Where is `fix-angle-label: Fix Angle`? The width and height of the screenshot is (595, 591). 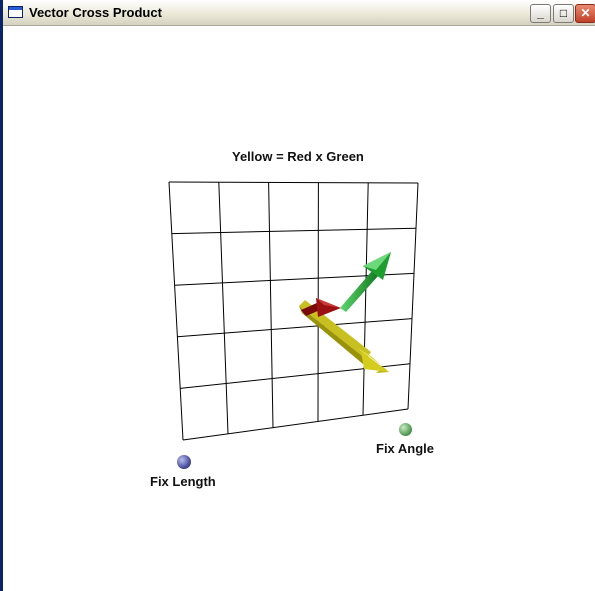 fix-angle-label: Fix Angle is located at coordinates (405, 448).